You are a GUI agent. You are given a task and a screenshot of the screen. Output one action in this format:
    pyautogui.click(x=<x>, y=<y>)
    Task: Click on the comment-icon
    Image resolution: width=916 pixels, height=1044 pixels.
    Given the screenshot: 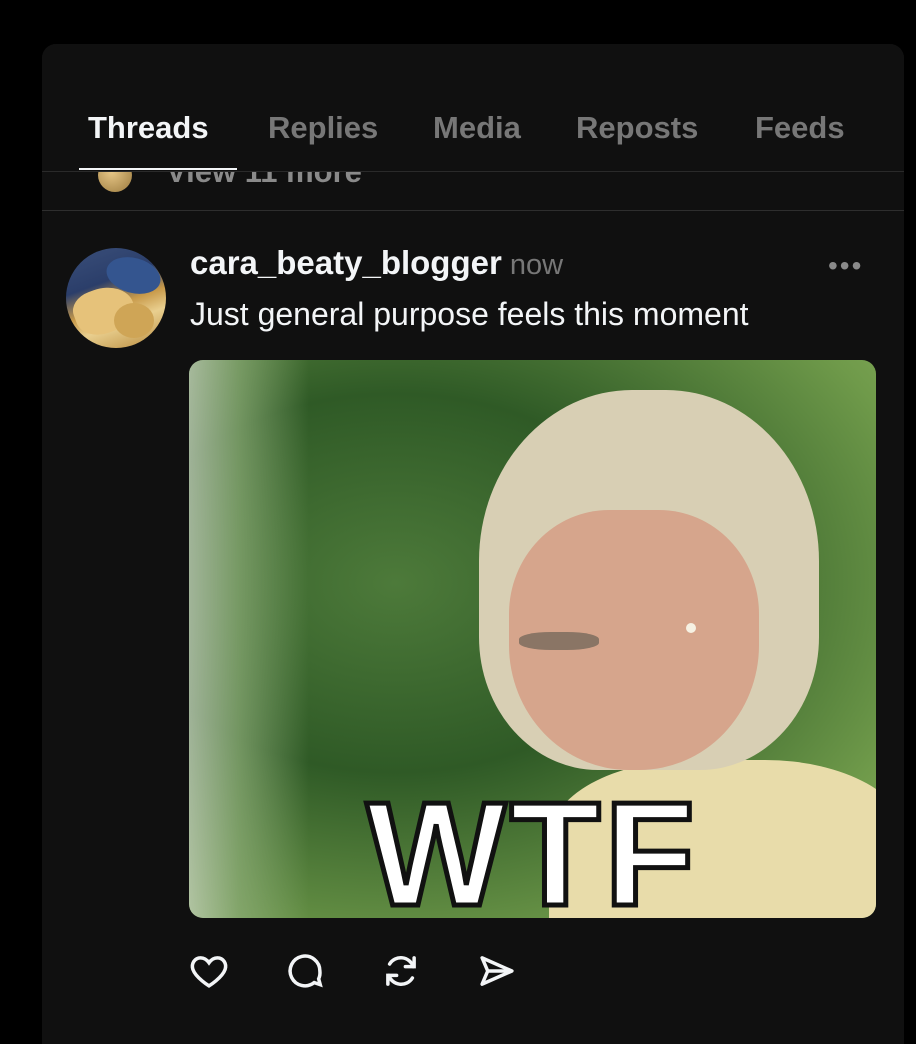 What is the action you would take?
    pyautogui.click(x=306, y=972)
    